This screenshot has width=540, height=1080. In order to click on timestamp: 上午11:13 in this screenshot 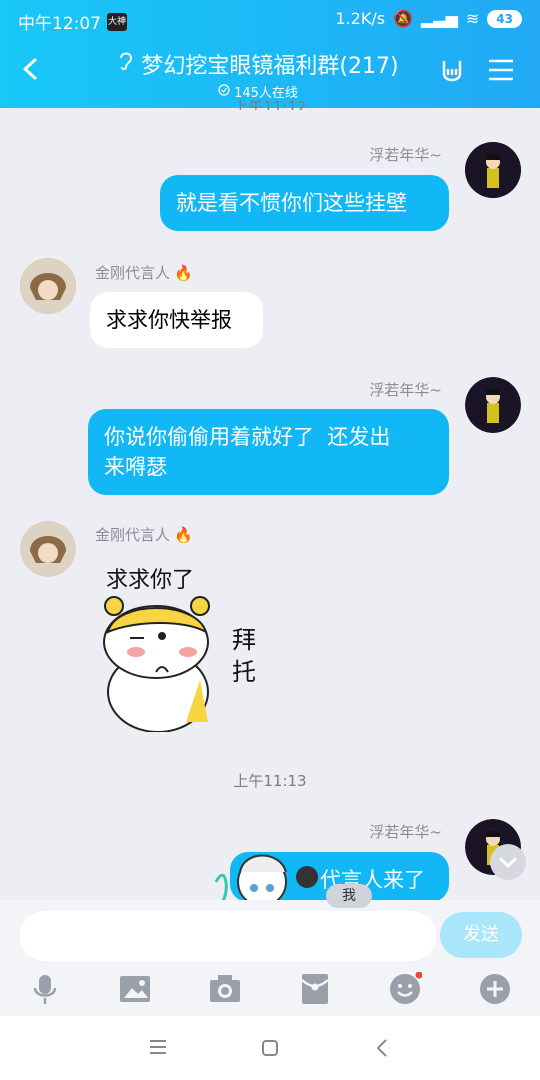, I will do `click(270, 781)`.